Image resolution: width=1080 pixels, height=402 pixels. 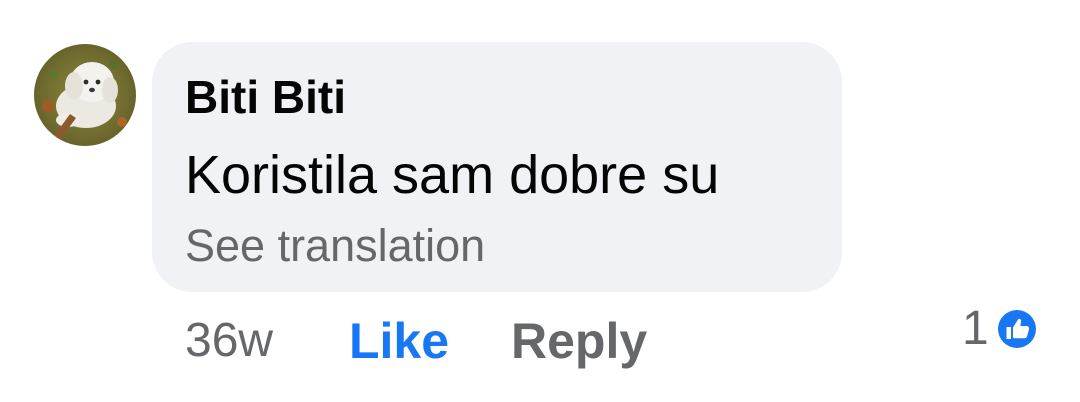 What do you see at coordinates (975, 328) in the screenshot?
I see `reaction-count: 1` at bounding box center [975, 328].